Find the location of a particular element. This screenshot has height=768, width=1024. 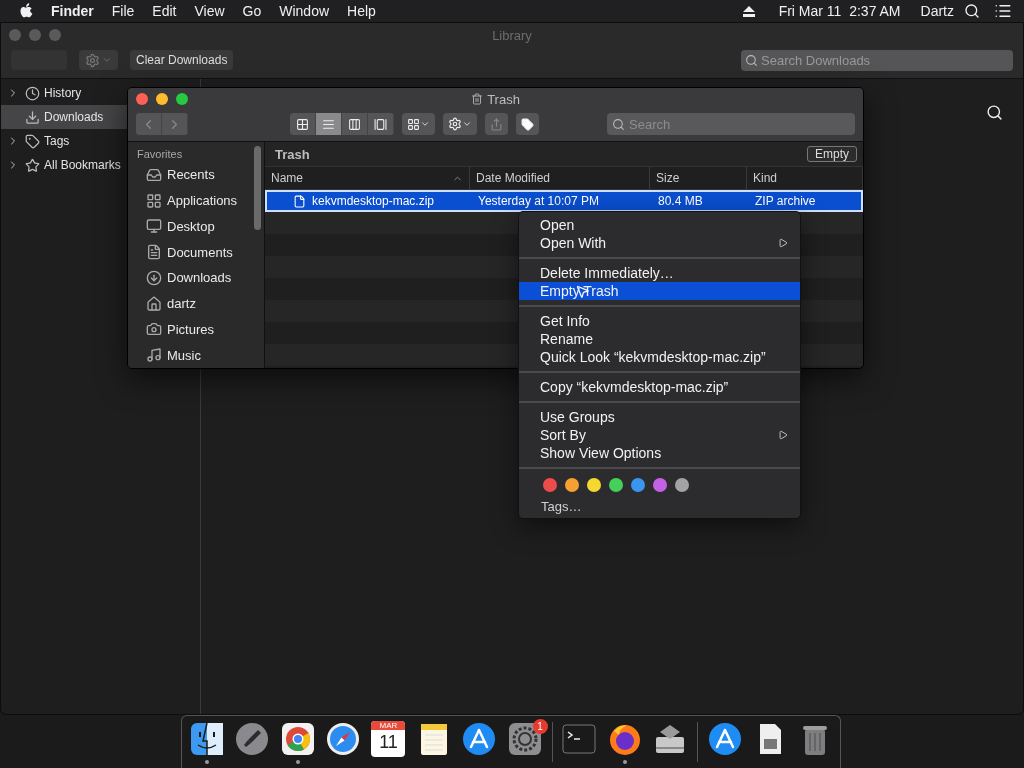

music-note-icon is located at coordinates (154, 355).